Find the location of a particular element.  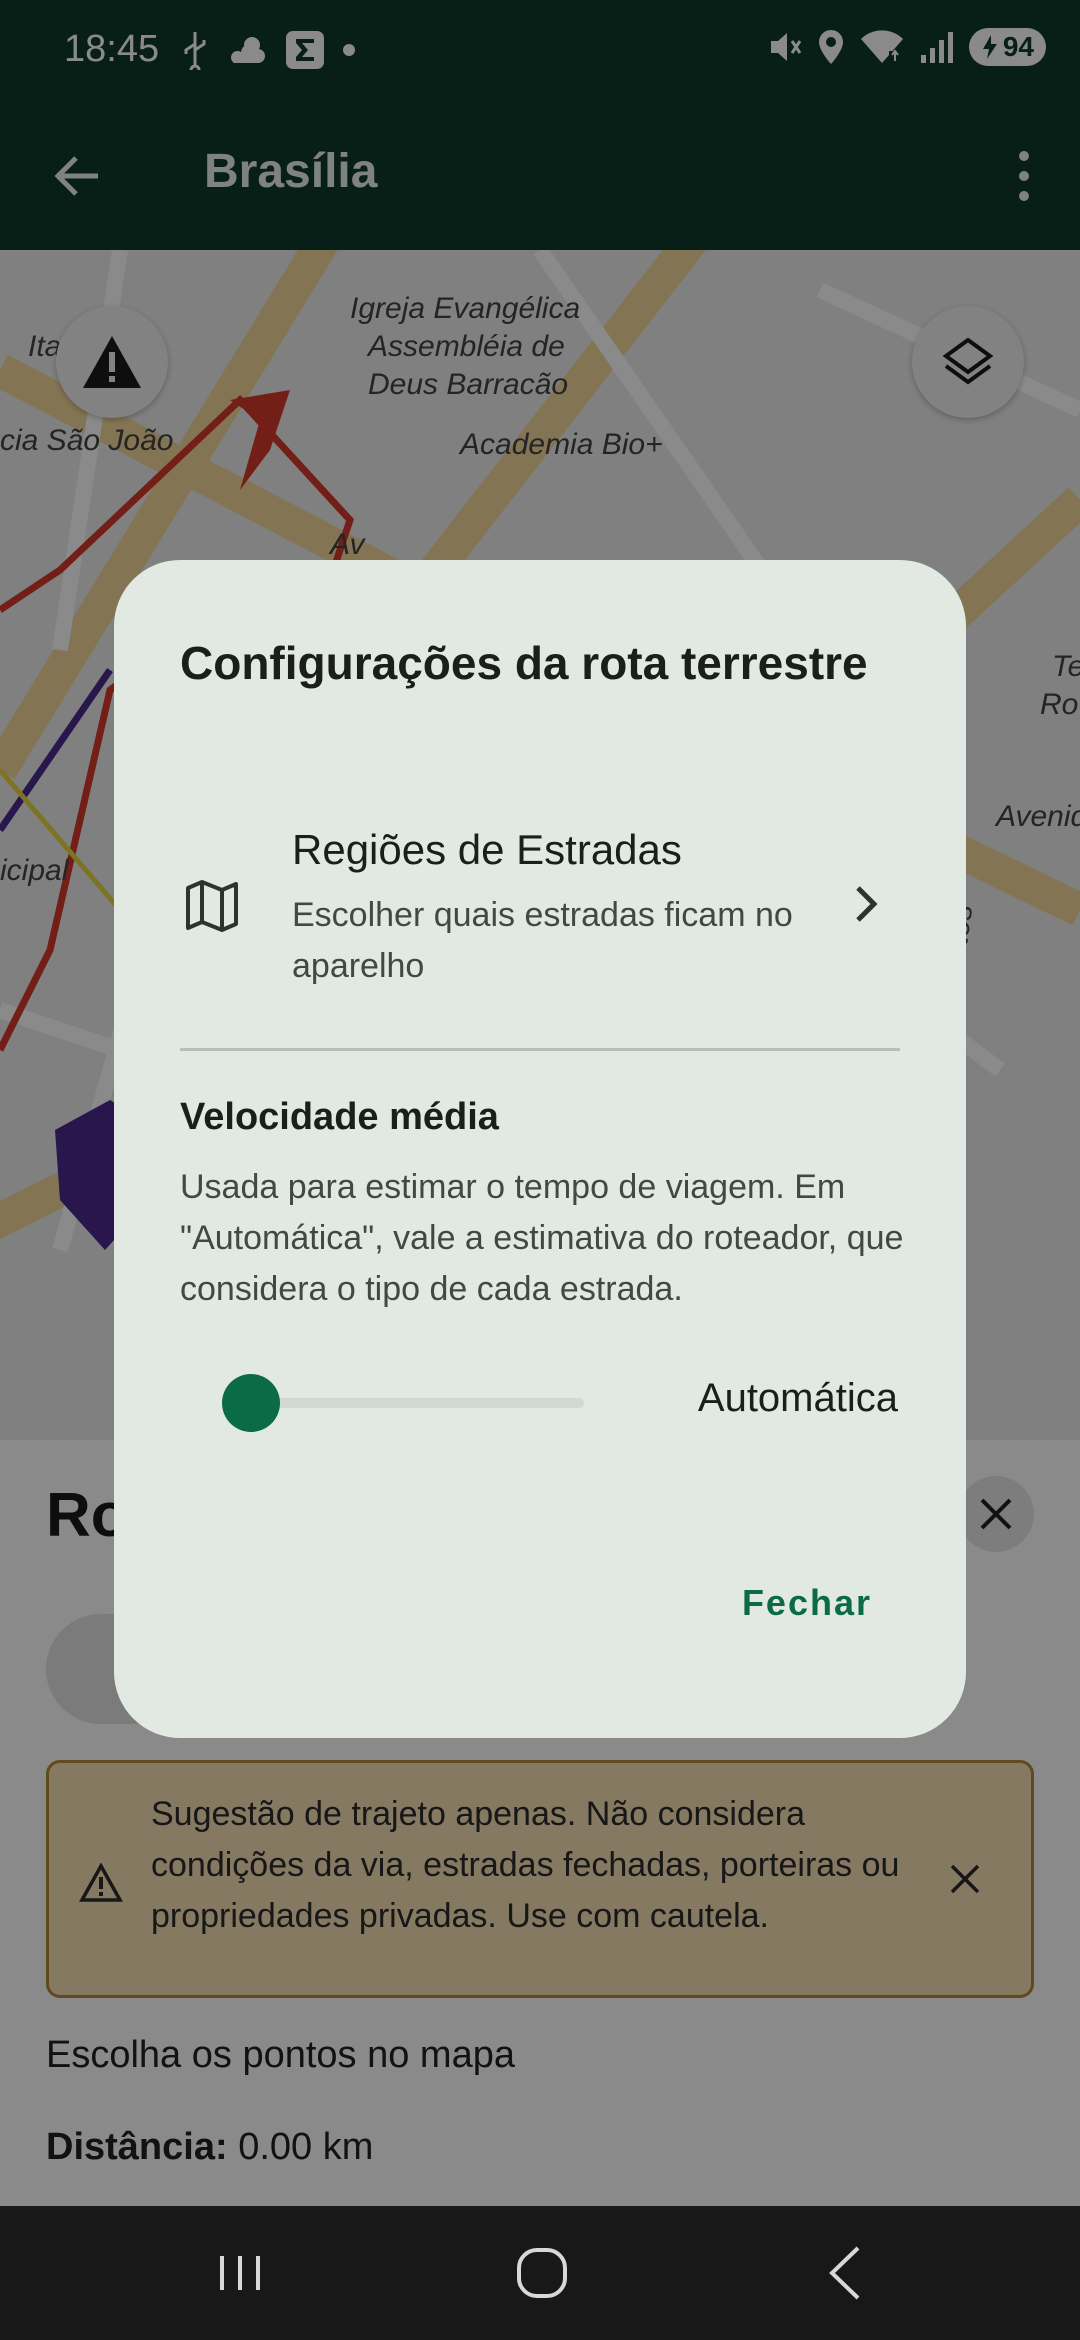

divider is located at coordinates (540, 1049).